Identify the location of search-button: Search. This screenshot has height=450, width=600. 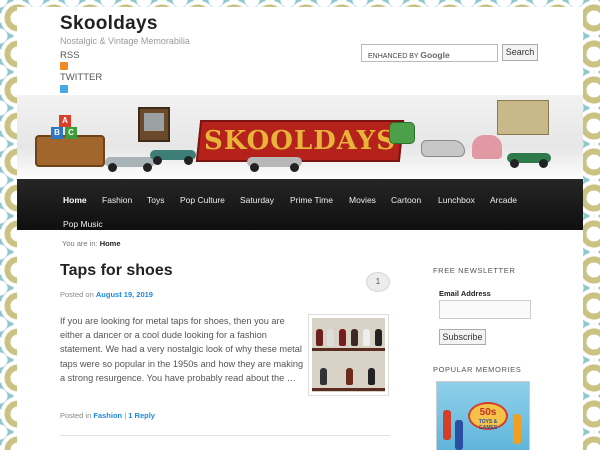
(520, 52).